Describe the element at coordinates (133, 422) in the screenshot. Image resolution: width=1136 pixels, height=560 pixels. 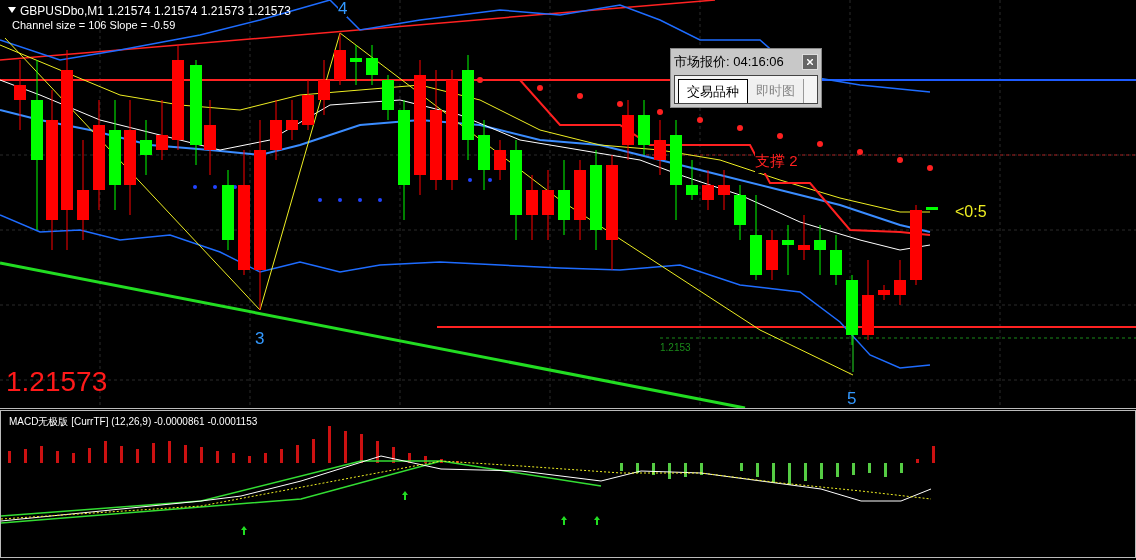
I see `macd-label: MACD无极版 [CurrTF] (12,26,9) -0.0000861 -0.0001153` at that location.